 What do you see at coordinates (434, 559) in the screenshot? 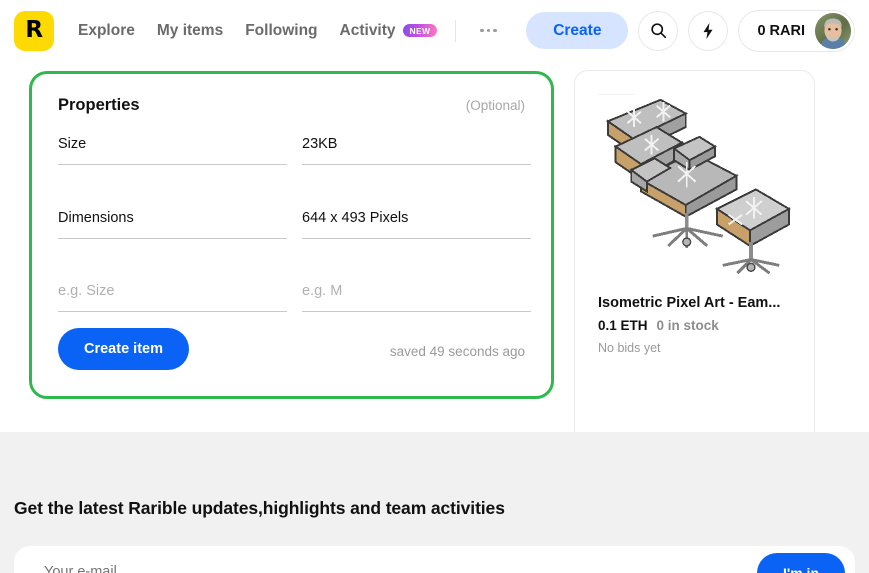
I see `newsletter-subscribe-box: I'm in` at bounding box center [434, 559].